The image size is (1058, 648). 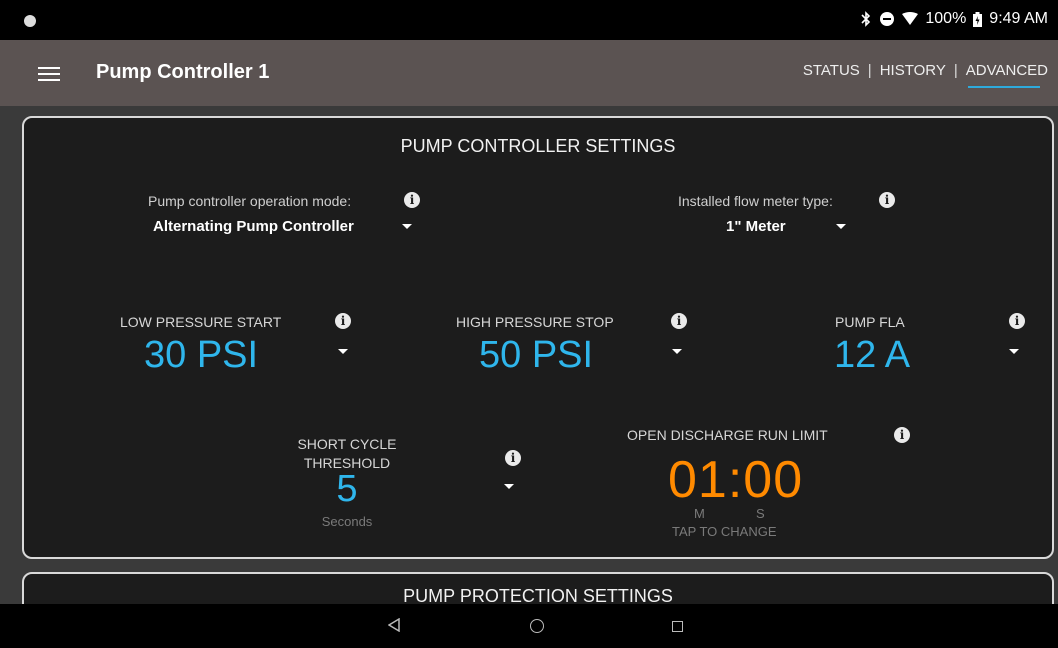 What do you see at coordinates (679, 321) in the screenshot?
I see `high-pressure-info-icon: i` at bounding box center [679, 321].